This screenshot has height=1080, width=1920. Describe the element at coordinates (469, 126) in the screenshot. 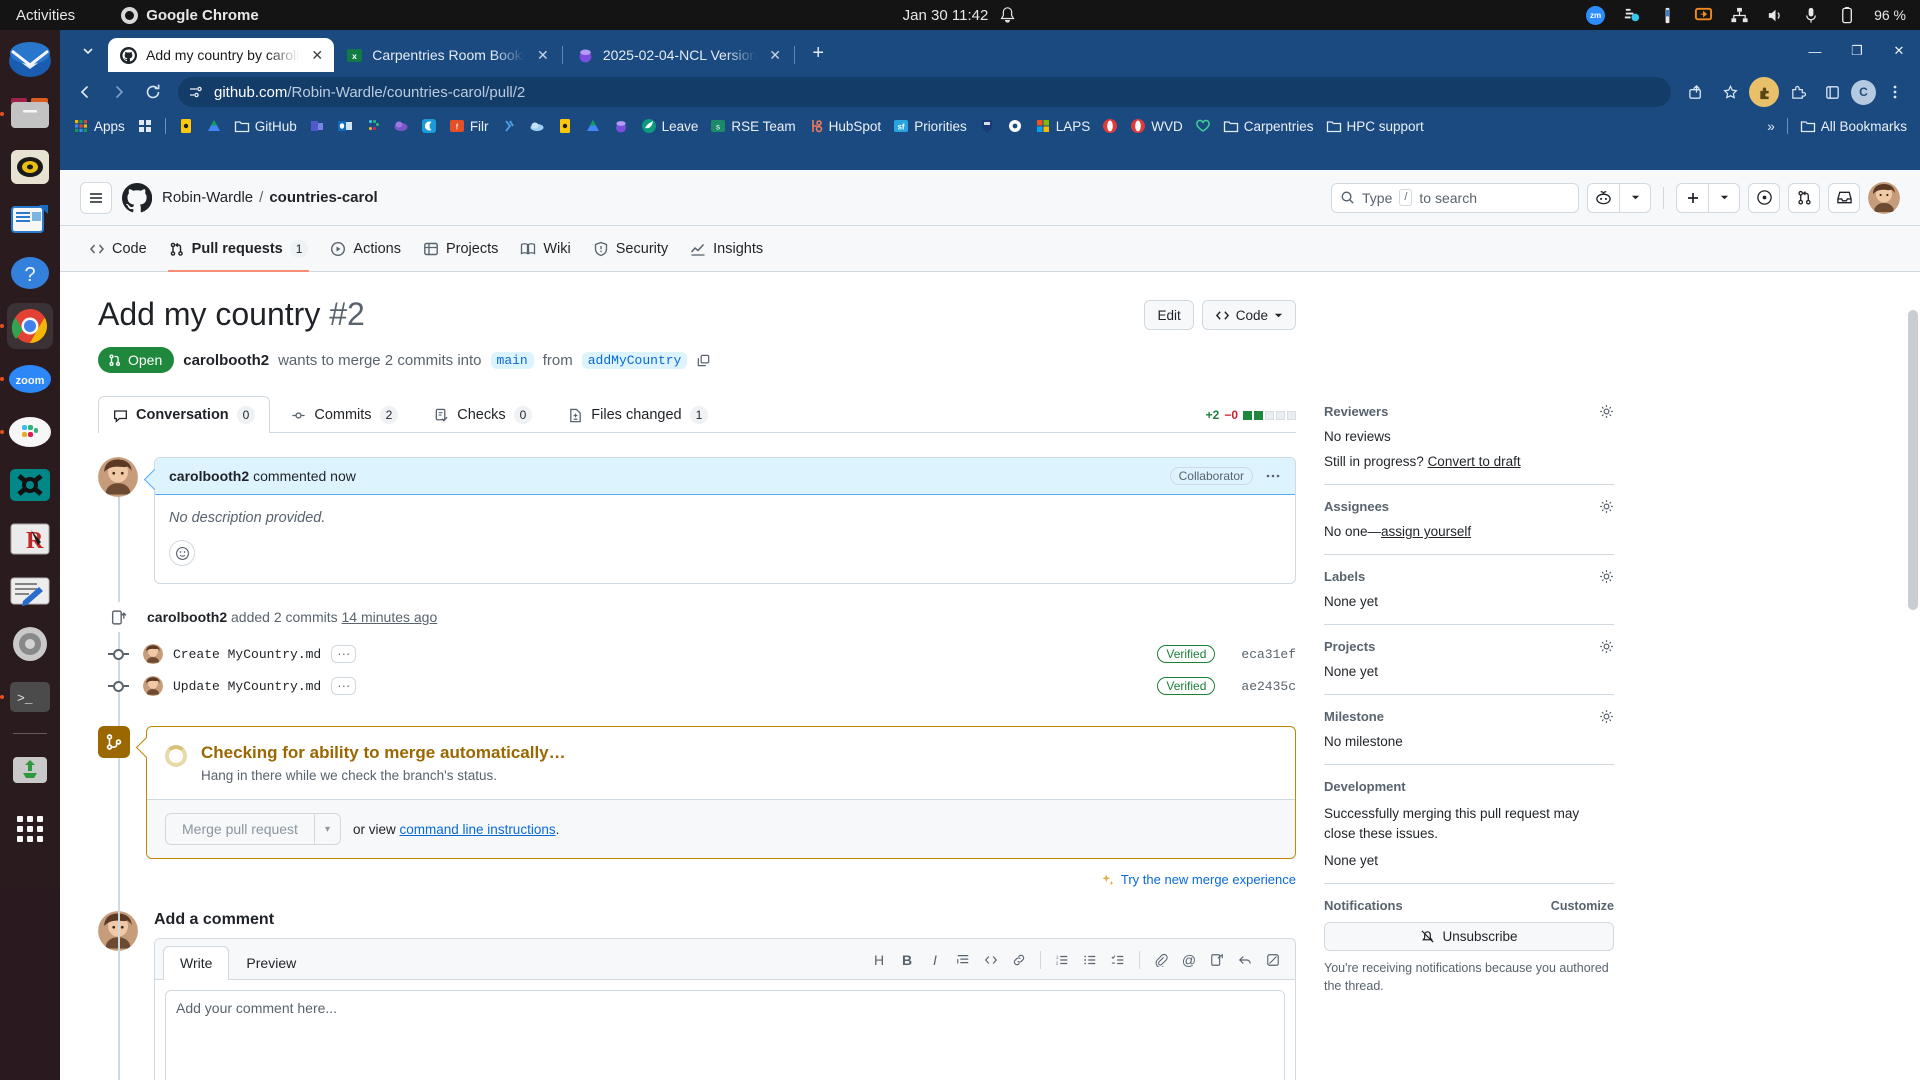

I see `bookmark-filr: f Filr` at that location.